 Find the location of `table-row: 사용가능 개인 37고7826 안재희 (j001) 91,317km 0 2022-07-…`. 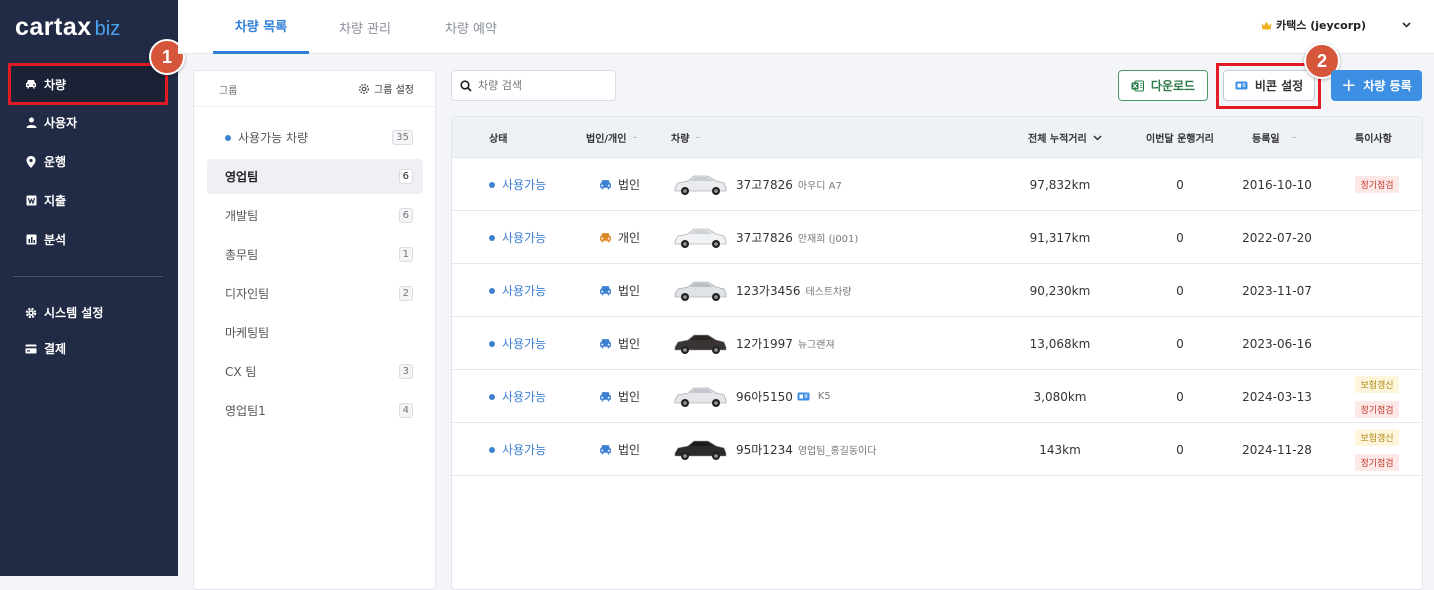

table-row: 사용가능 개인 37고7826 안재희 (j001) 91,317km 0 2022-07-… is located at coordinates (937, 237).